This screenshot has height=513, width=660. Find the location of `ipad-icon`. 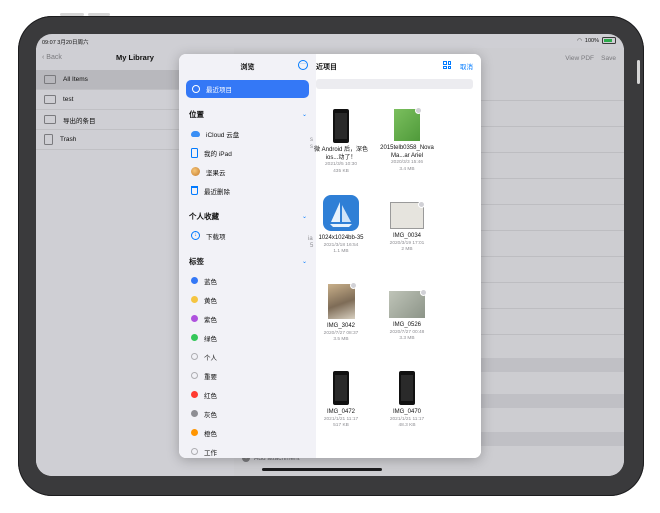

ipad-icon is located at coordinates (194, 152).